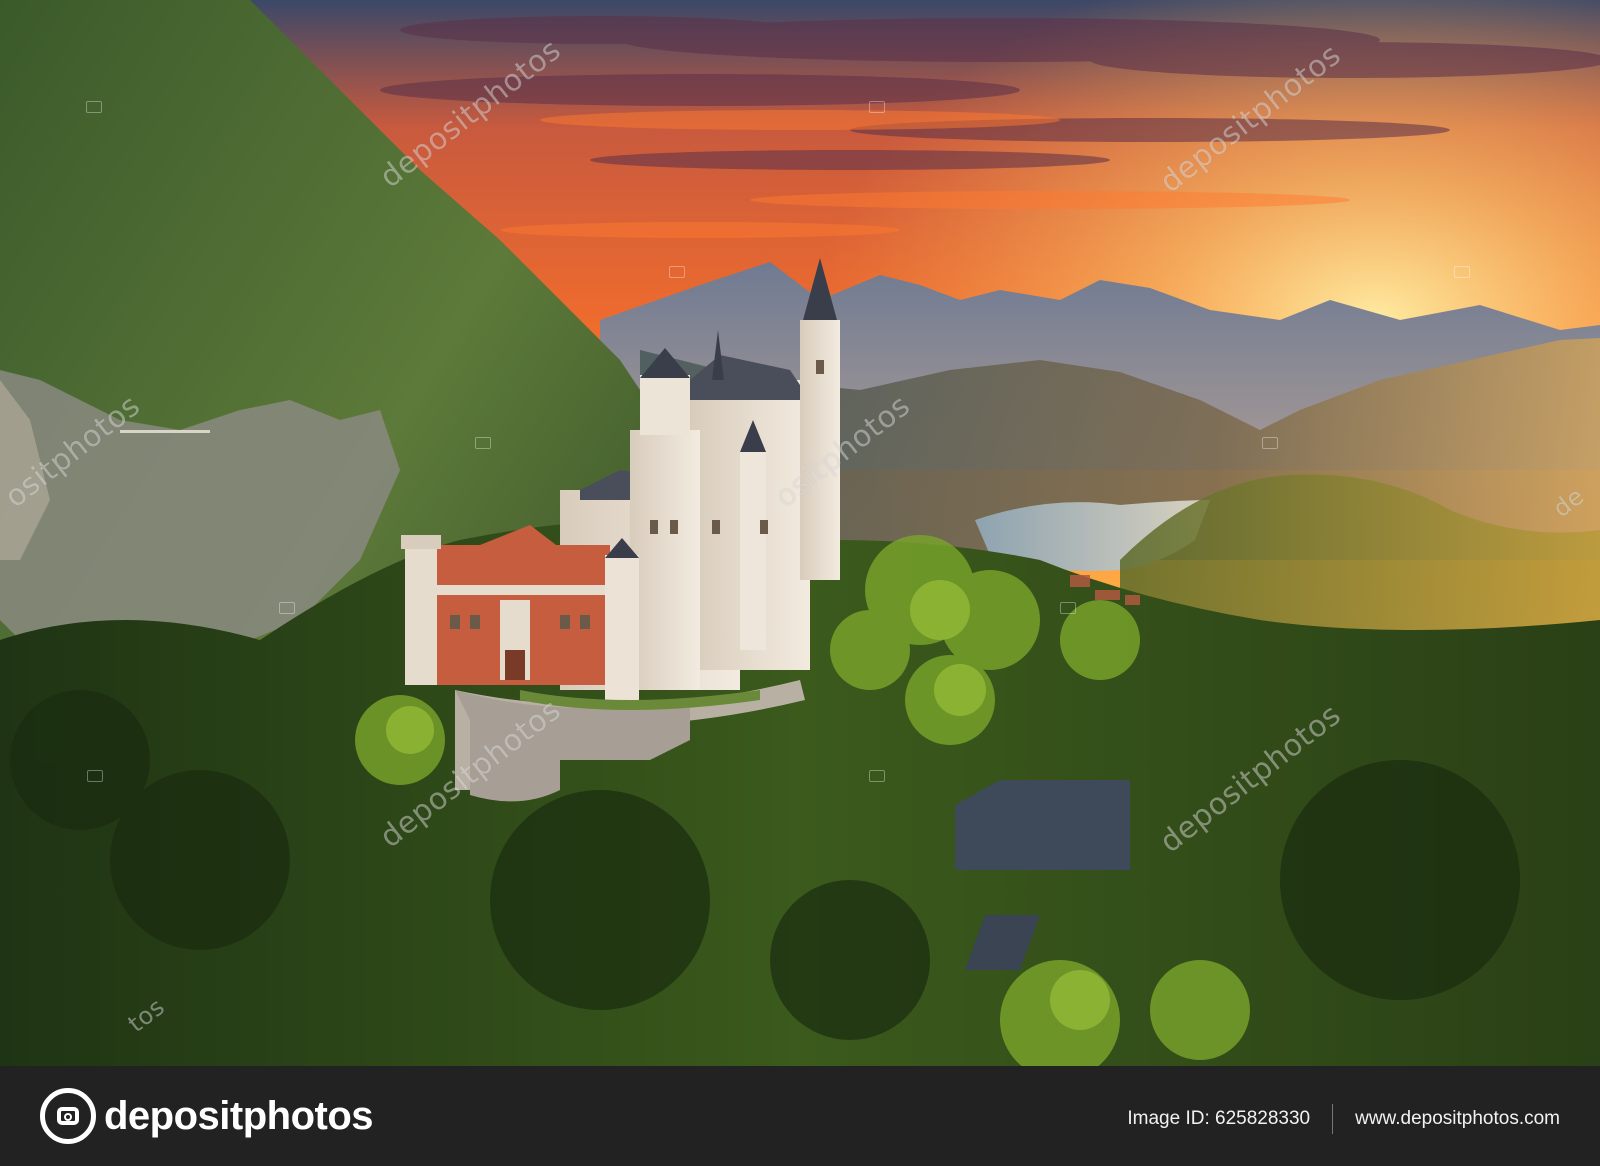 Image resolution: width=1600 pixels, height=1166 pixels. What do you see at coordinates (239, 1115) in the screenshot?
I see `brand-name: depositphotos` at bounding box center [239, 1115].